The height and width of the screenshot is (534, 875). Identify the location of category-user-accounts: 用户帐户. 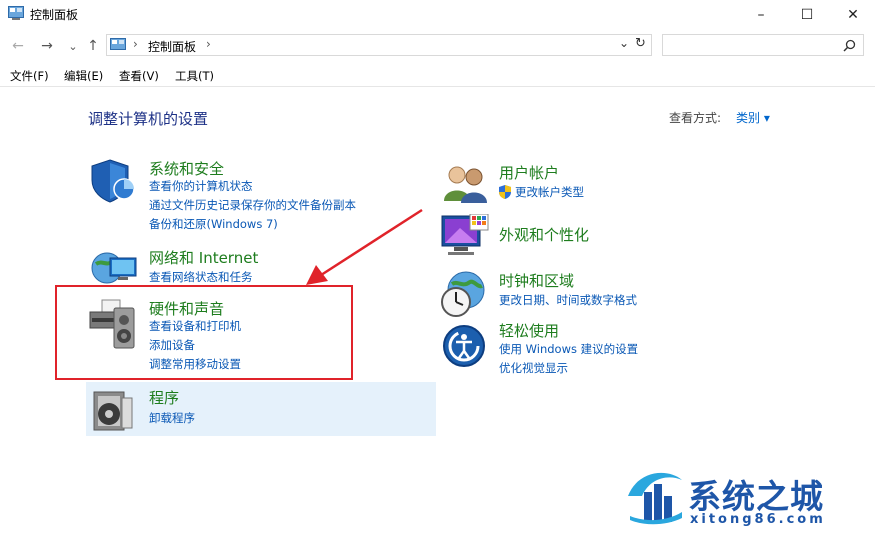
(529, 172).